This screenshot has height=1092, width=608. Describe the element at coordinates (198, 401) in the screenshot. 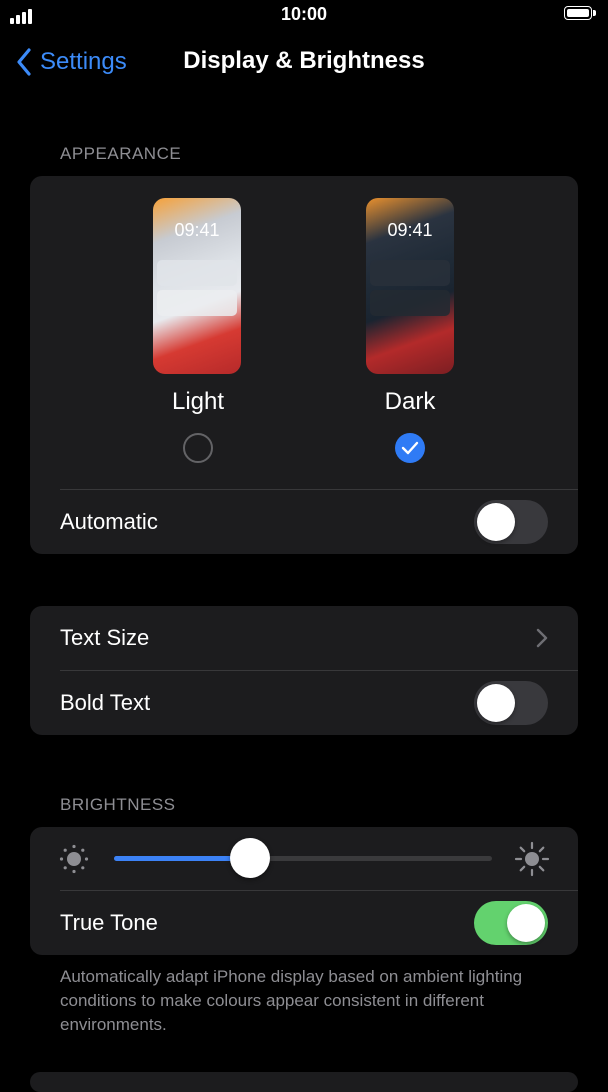

I see `light-mode-label: Light` at that location.